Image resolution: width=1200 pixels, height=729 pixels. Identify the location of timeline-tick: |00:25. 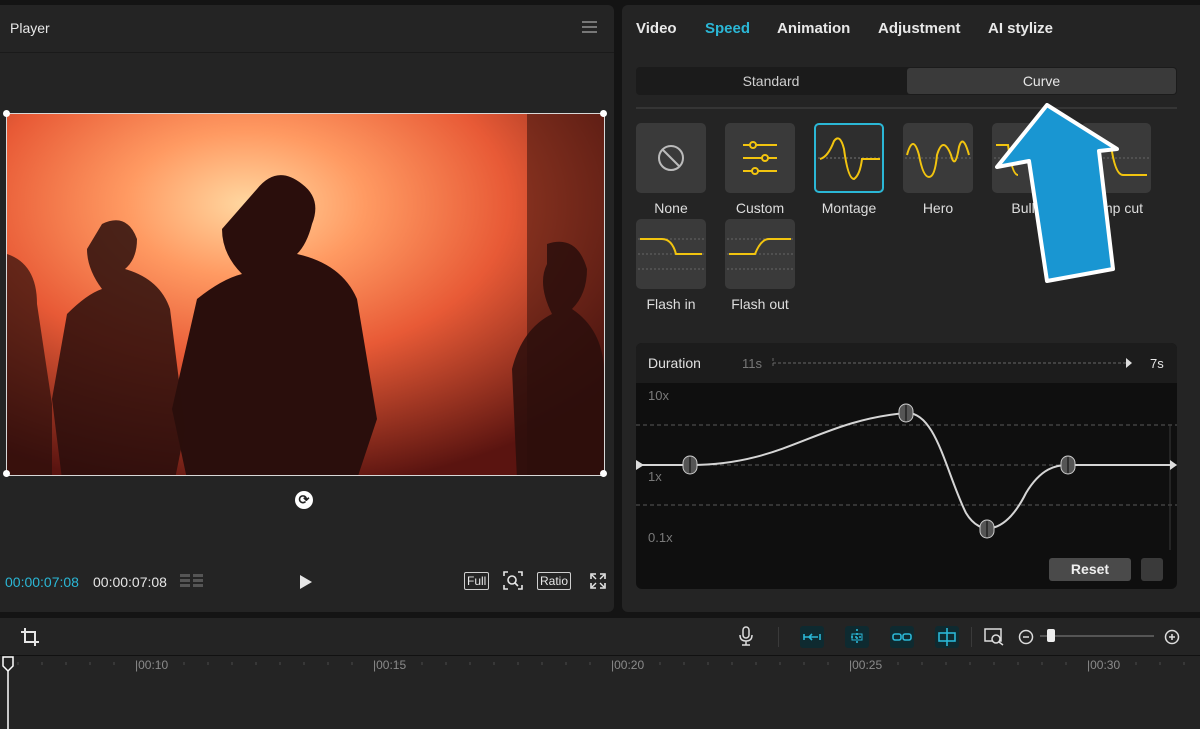
(866, 665).